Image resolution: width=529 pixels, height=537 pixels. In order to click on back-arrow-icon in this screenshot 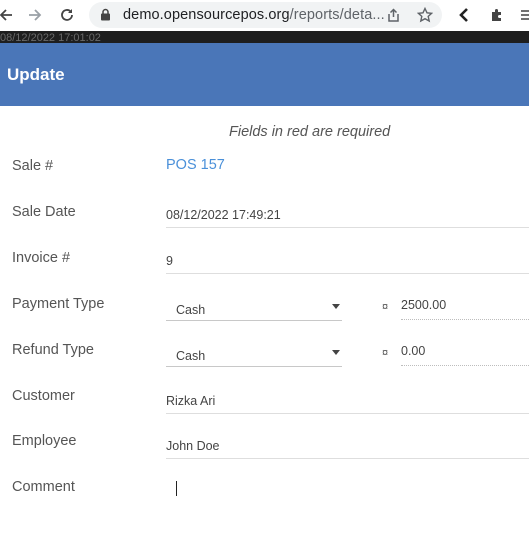, I will do `click(9, 15)`.